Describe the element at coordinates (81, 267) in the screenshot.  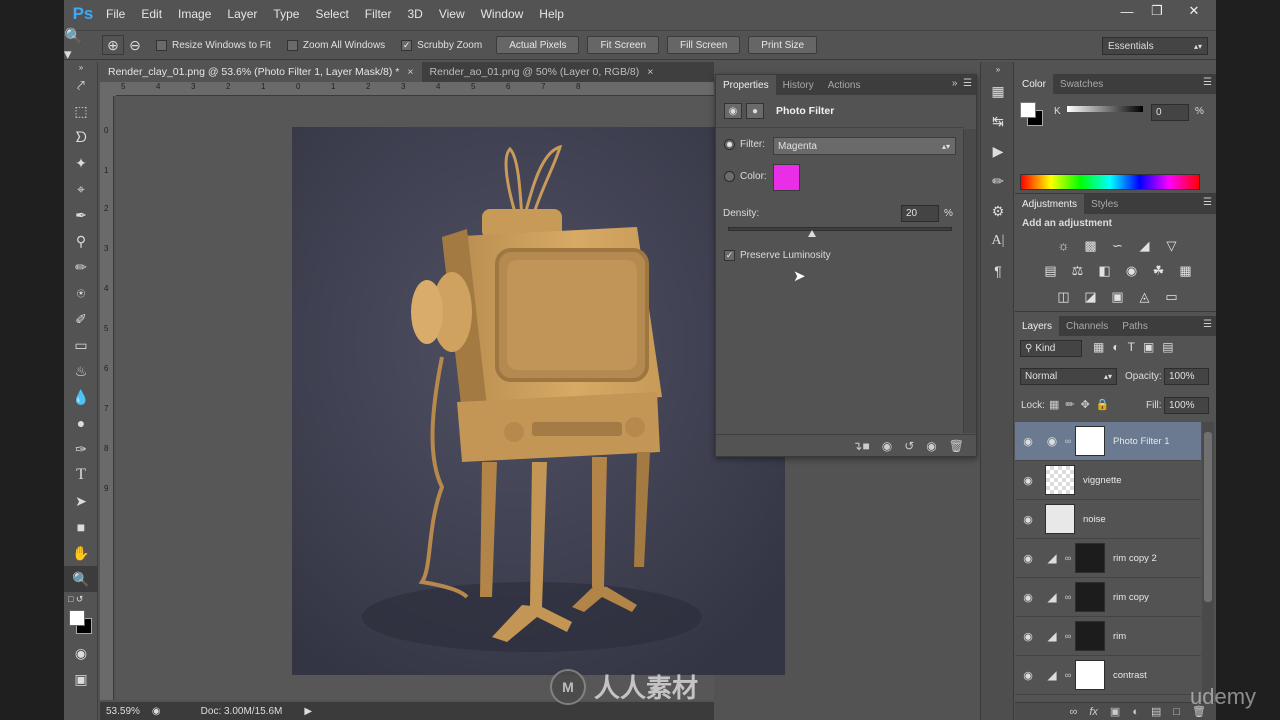
I see `brush-tool-icon: ✏` at that location.